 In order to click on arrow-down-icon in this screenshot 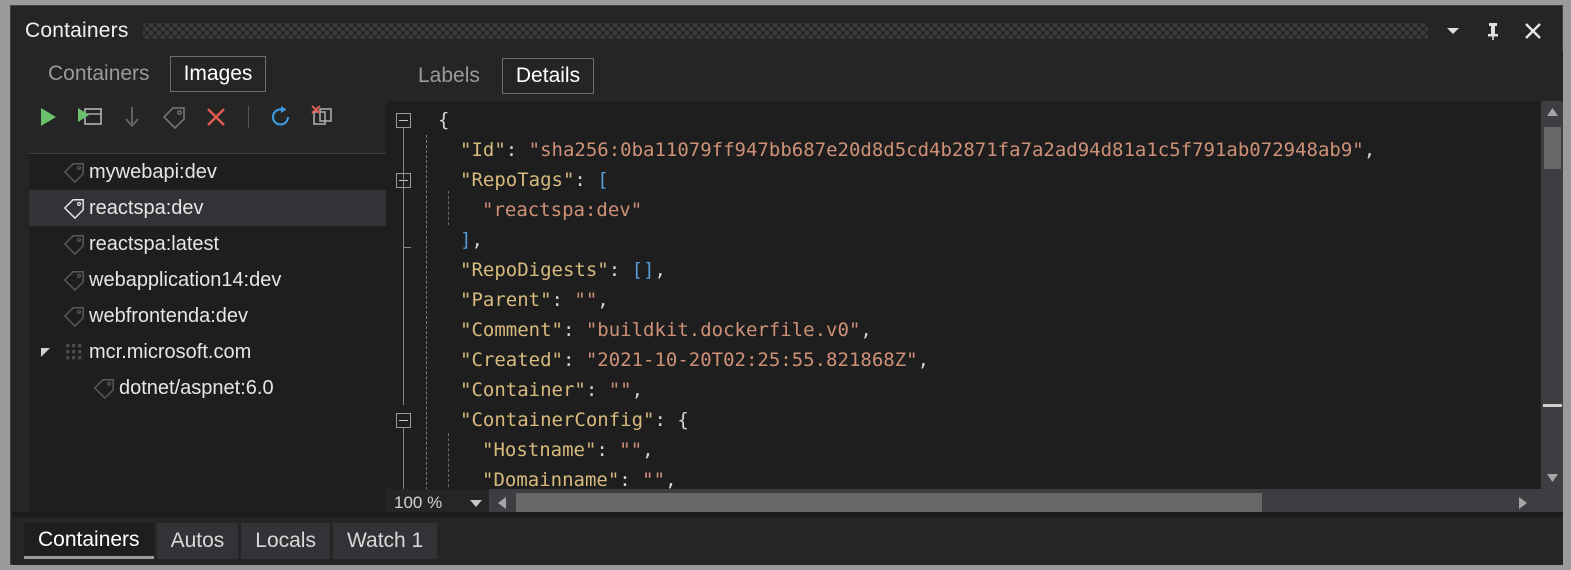, I will do `click(132, 117)`.